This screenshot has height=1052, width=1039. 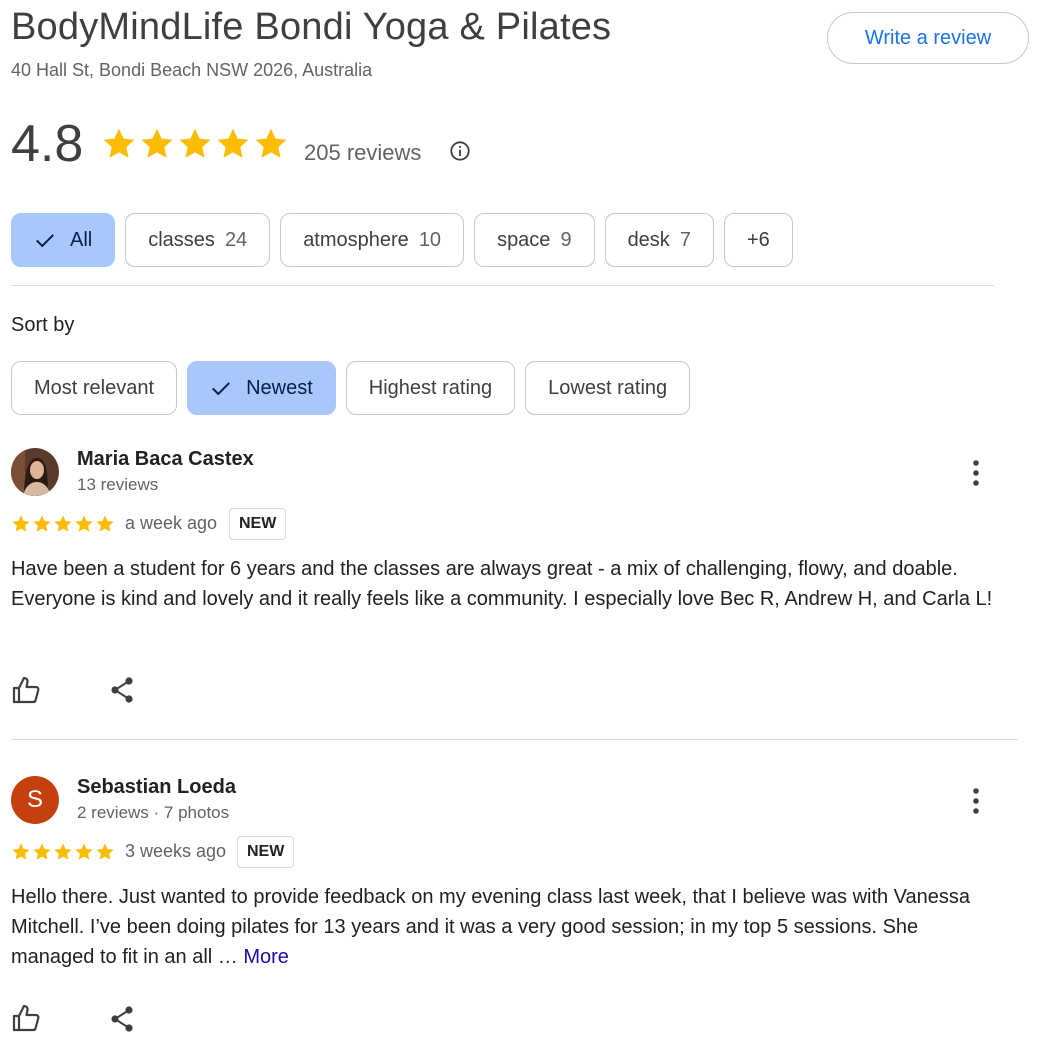 I want to click on chip-count: 10, so click(x=430, y=239).